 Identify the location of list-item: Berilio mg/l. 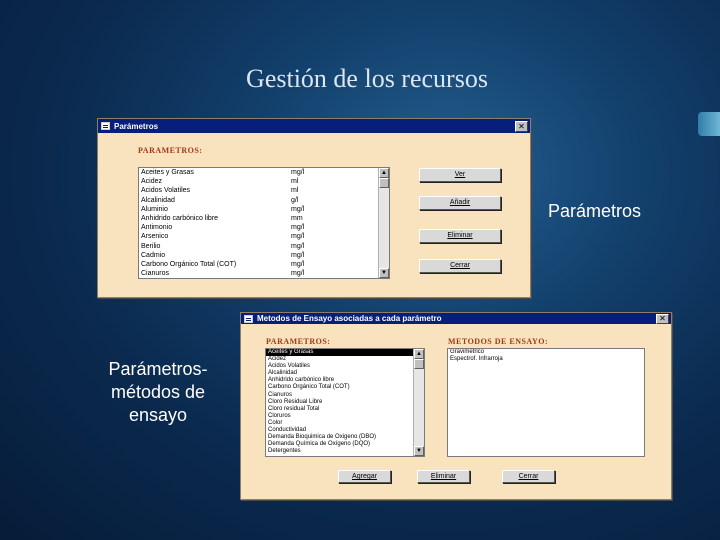
(264, 246).